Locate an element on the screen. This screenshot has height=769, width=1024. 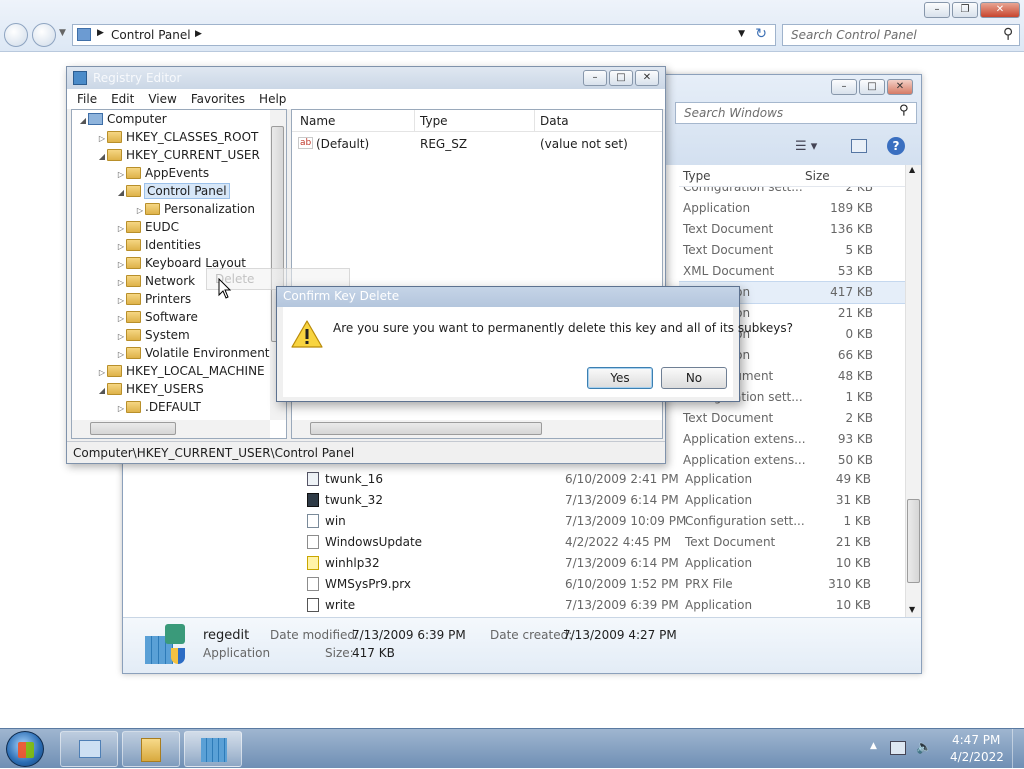
back-button is located at coordinates (16, 35).